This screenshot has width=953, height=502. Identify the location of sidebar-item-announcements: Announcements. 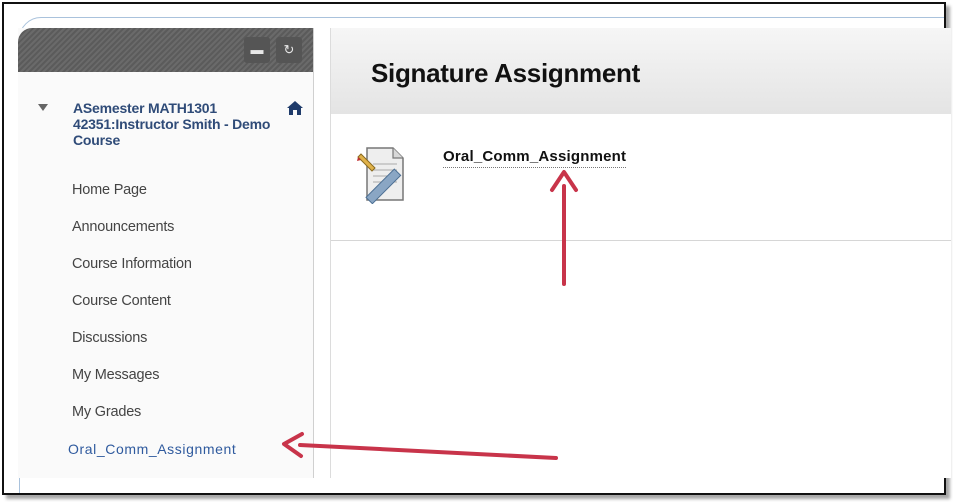
(165, 231).